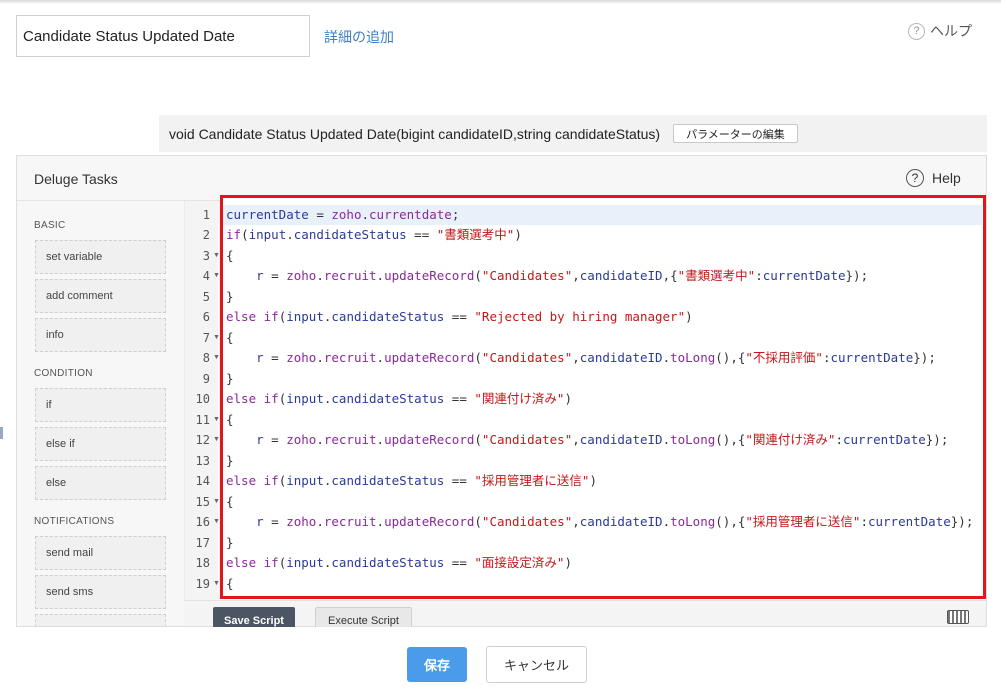  I want to click on line-number: 19, so click(202, 584).